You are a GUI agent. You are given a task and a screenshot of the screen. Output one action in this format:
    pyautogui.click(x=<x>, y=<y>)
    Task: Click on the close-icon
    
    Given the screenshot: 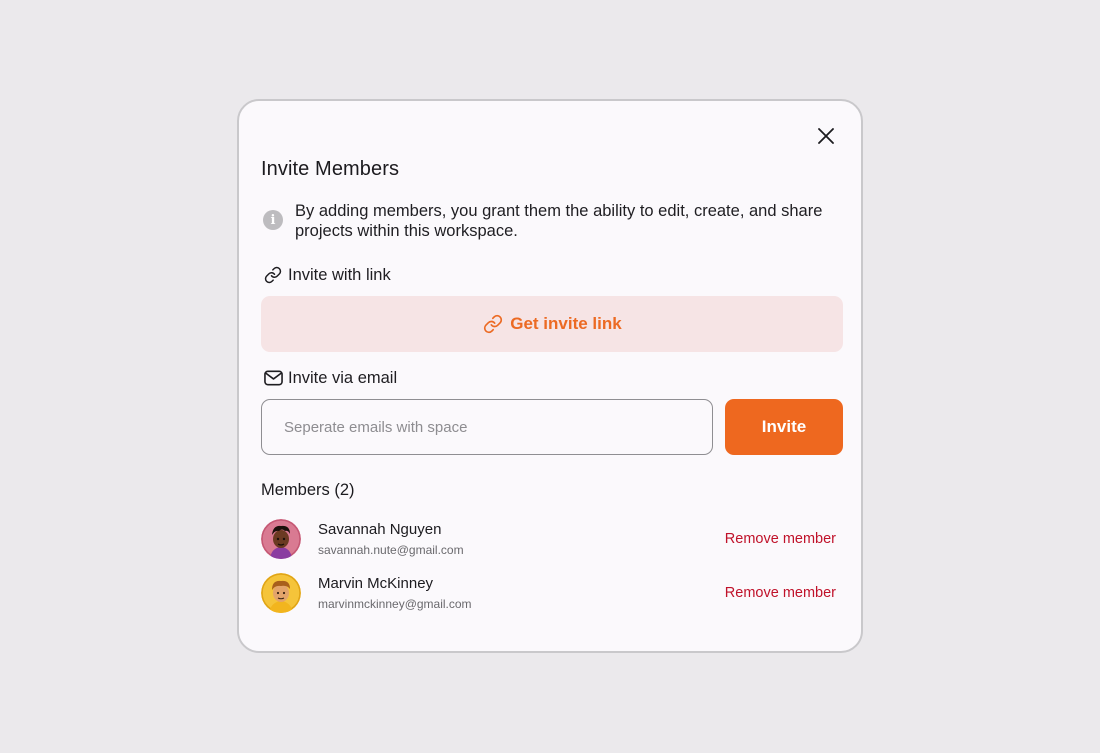 What is the action you would take?
    pyautogui.click(x=826, y=136)
    